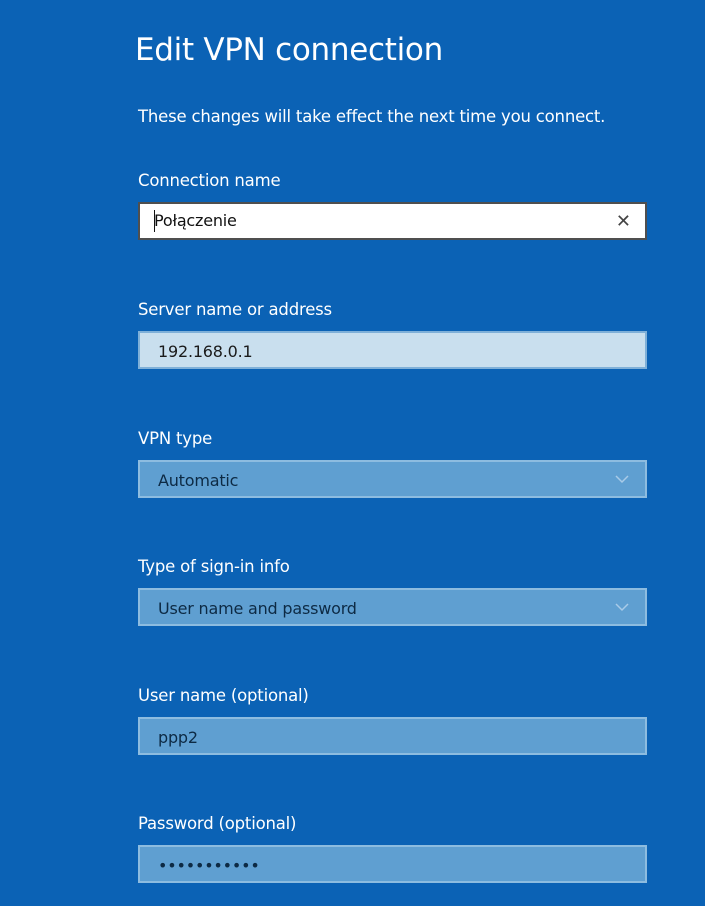 This screenshot has width=709, height=923. What do you see at coordinates (392, 607) in the screenshot?
I see `sign-in-type-dropdown: User name and password` at bounding box center [392, 607].